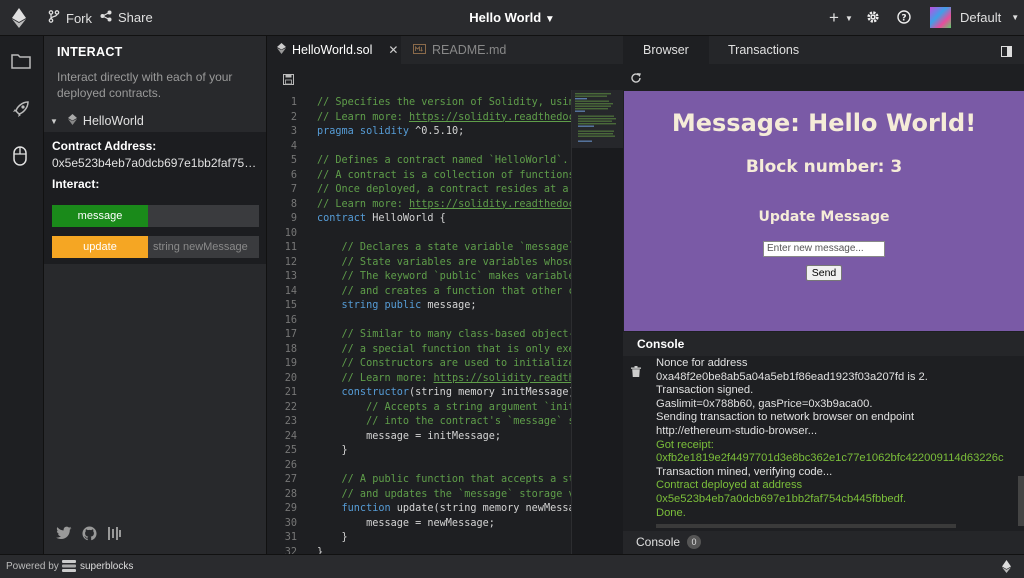  What do you see at coordinates (636, 80) in the screenshot?
I see `refresh-icon` at bounding box center [636, 80].